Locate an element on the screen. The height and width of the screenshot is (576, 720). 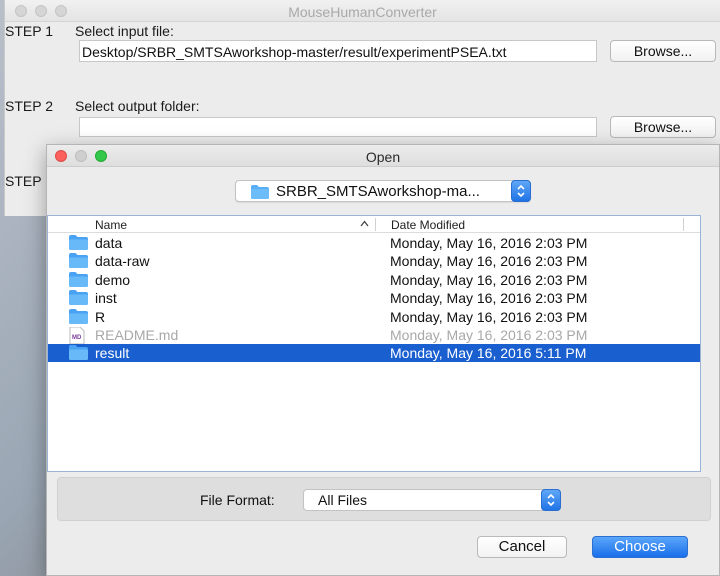
svg-text: MD is located at coordinates (77, 338).